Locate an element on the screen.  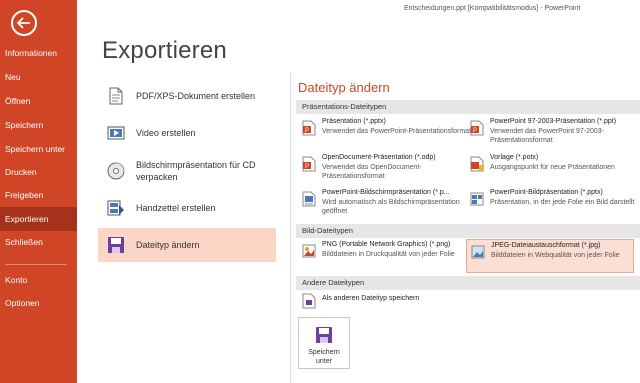
filetype-name: OpenDocument-Präsentation (*.odp) is located at coordinates (379, 157).